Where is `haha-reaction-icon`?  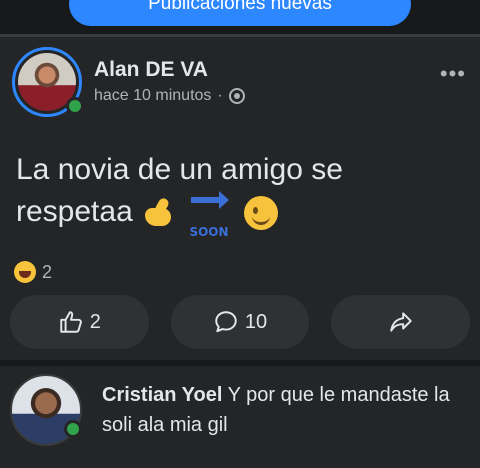
haha-reaction-icon is located at coordinates (25, 272).